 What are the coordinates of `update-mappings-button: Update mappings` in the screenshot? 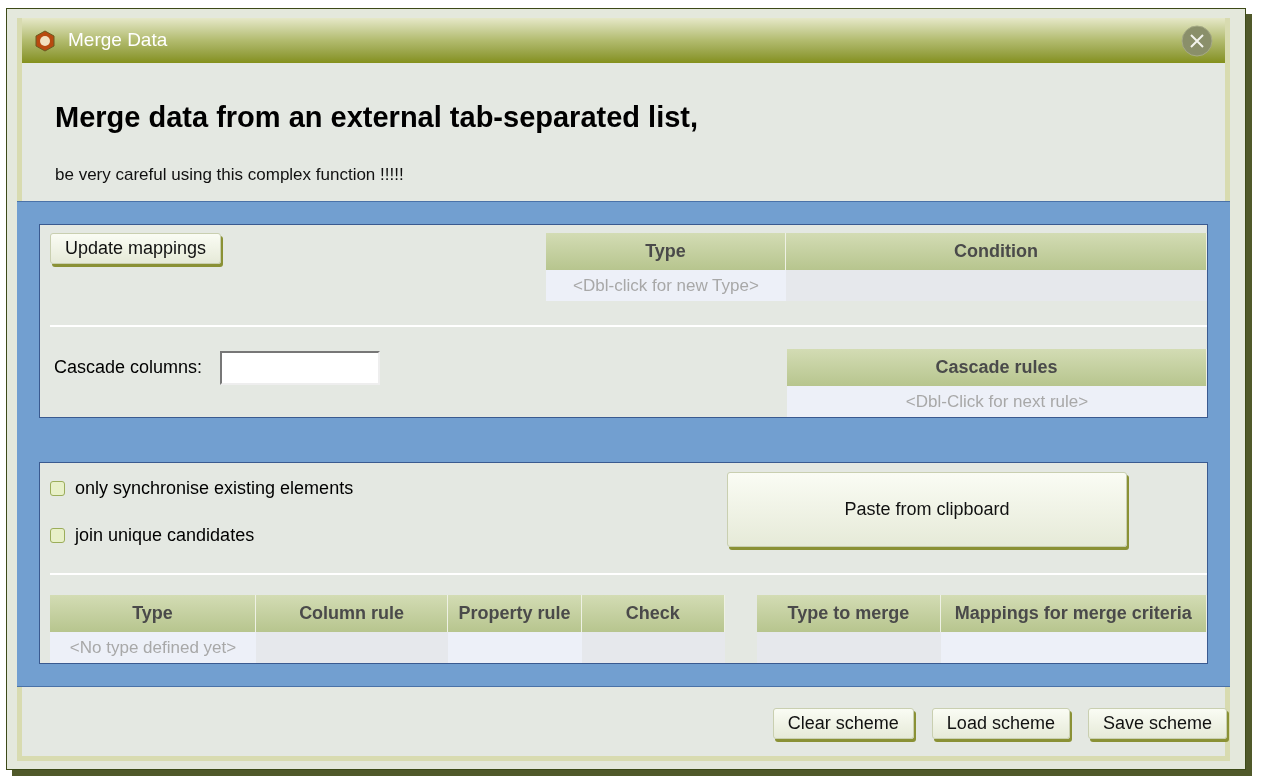 It's located at (136, 248).